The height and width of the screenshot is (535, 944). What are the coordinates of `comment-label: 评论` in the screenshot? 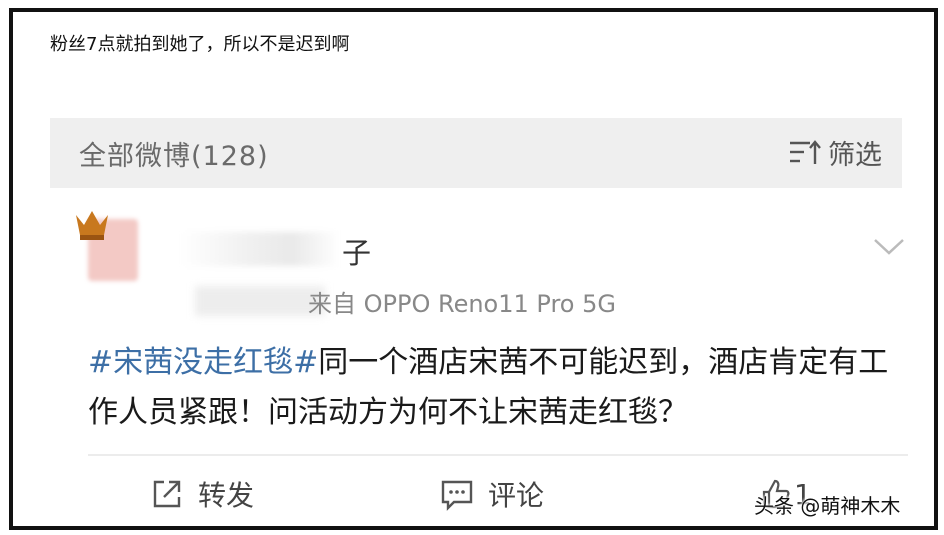 It's located at (516, 495).